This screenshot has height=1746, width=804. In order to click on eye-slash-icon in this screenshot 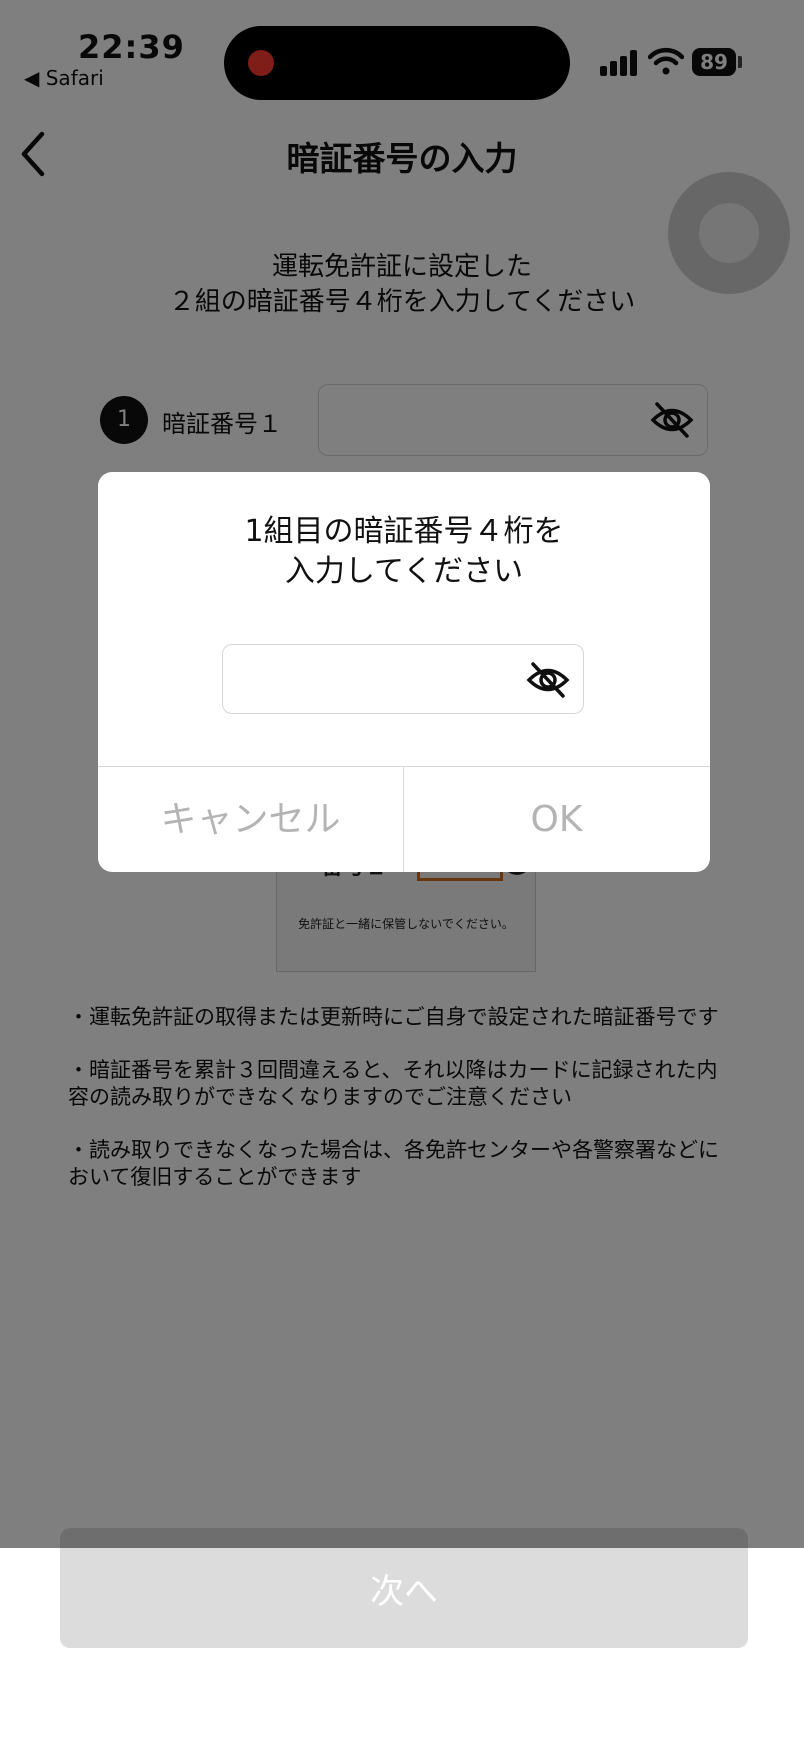, I will do `click(548, 680)`.